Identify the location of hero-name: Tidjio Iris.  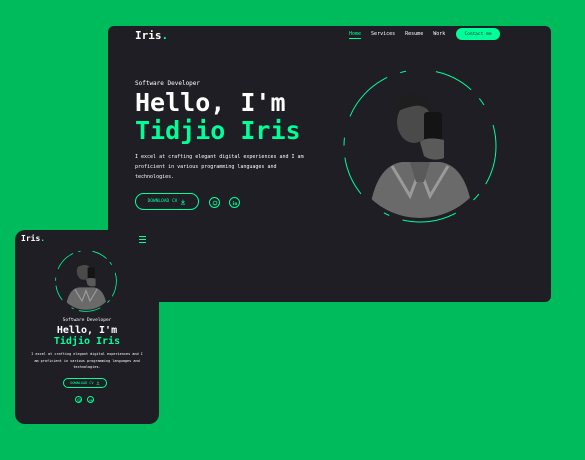
(218, 130).